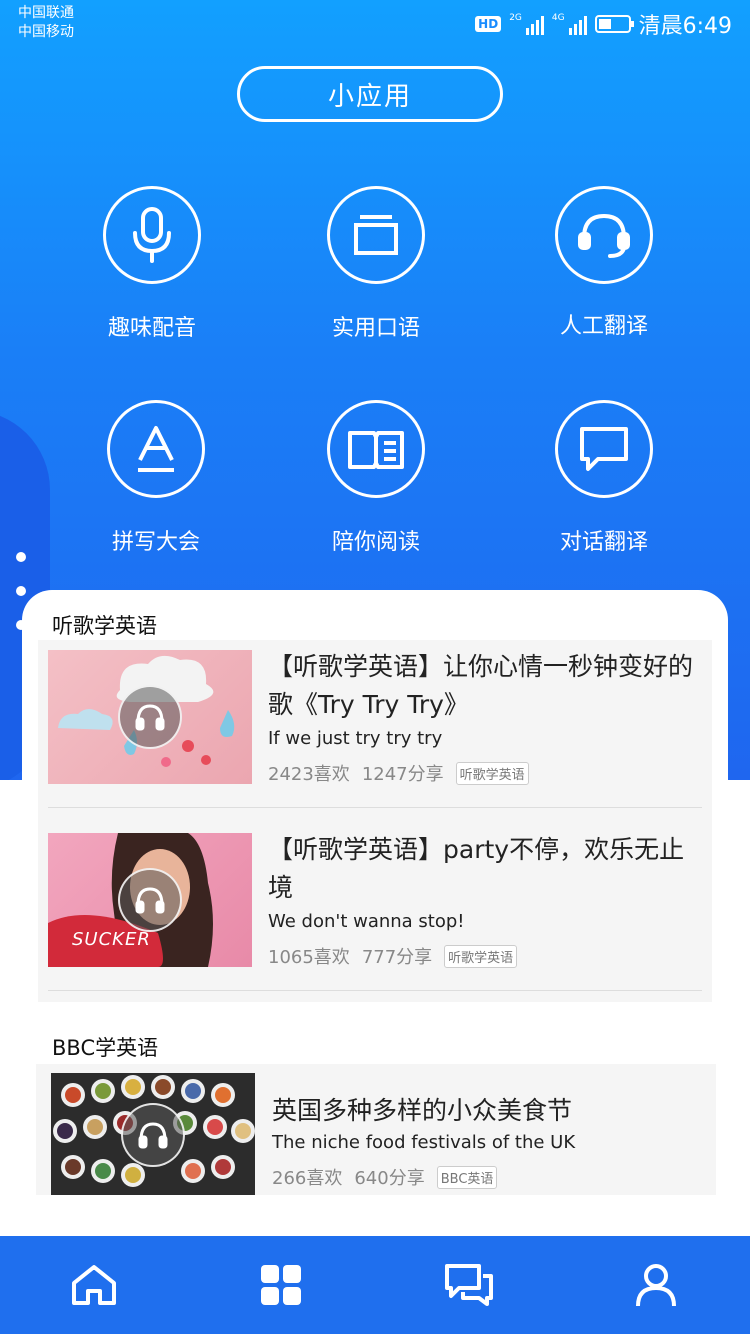  Describe the element at coordinates (481, 685) in the screenshot. I see `item-title: 【听歌学英语】让你心情一秒钟变好的歌《Try Try Try》` at that location.